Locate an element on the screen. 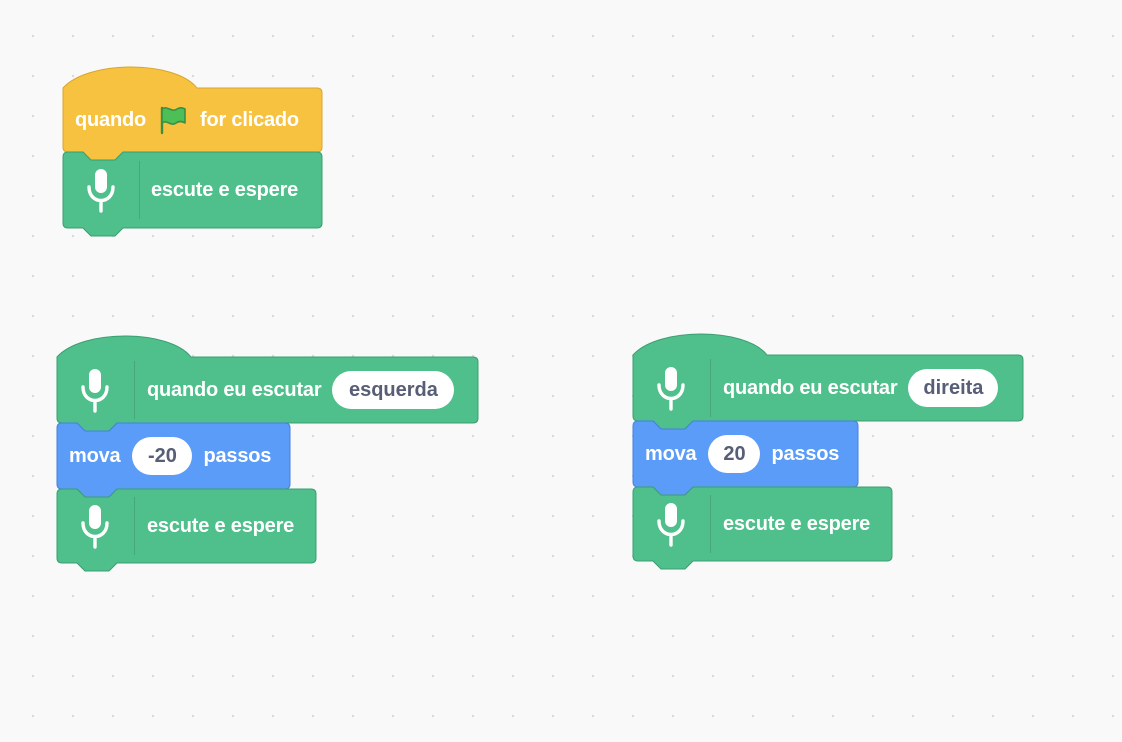 Image resolution: width=1122 pixels, height=742 pixels. move-steps-block: mova -20 passos is located at coordinates (173, 460).